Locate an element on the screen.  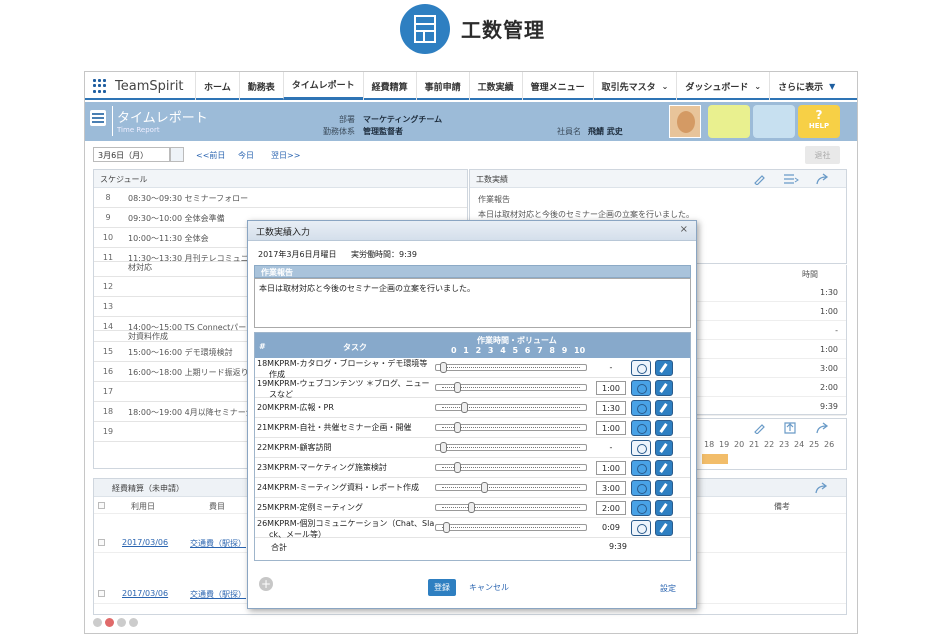
prev-day-link: <<前日 is located at coordinates (210, 155).